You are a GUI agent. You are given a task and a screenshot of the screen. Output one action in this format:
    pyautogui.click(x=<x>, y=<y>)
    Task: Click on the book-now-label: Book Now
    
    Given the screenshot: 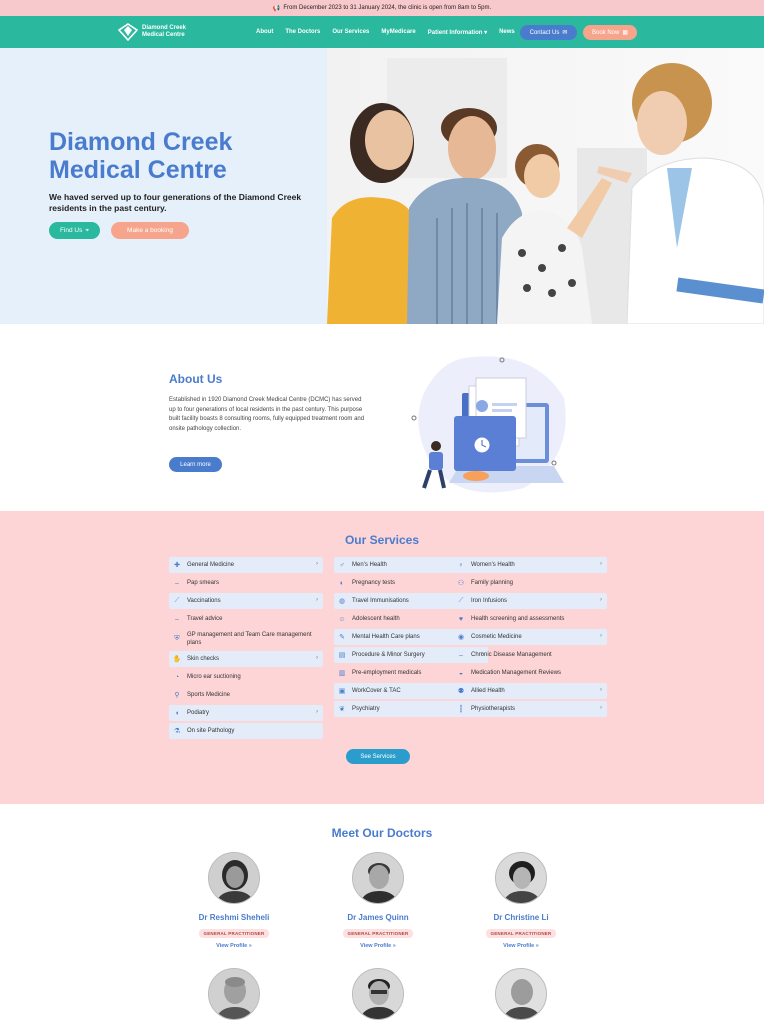 What is the action you would take?
    pyautogui.click(x=605, y=32)
    